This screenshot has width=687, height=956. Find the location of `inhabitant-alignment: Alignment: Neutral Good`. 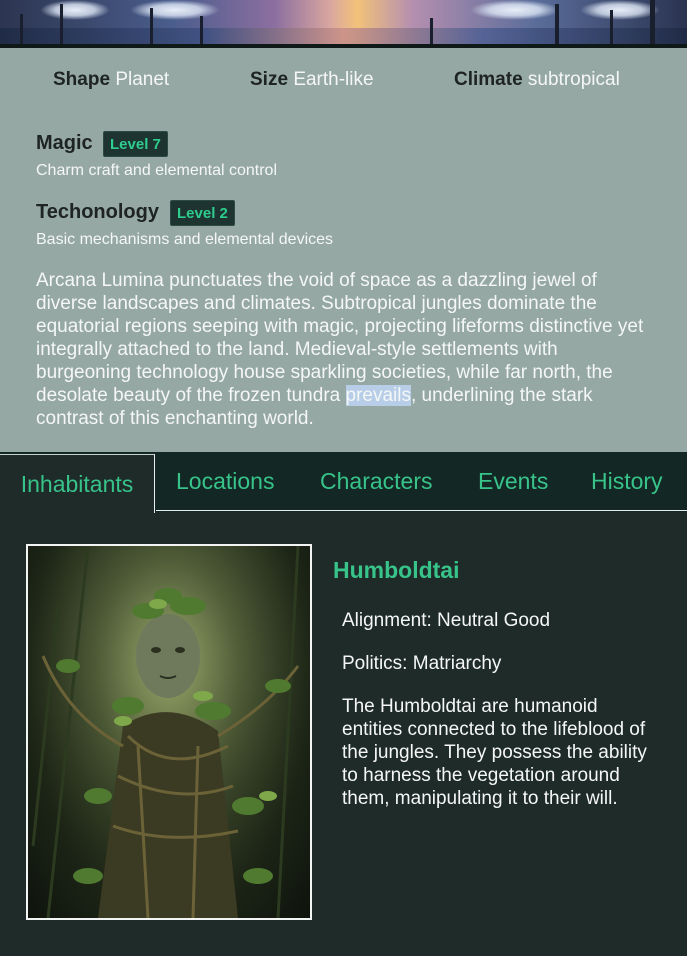

inhabitant-alignment: Alignment: Neutral Good is located at coordinates (446, 620).